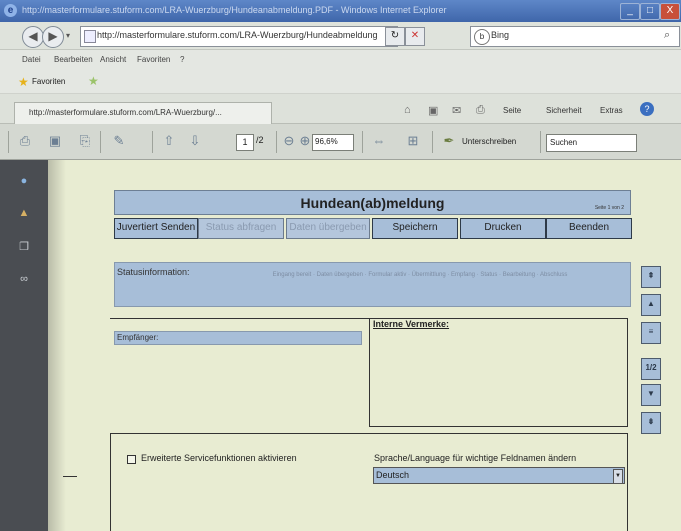  What do you see at coordinates (25, 141) in the screenshot?
I see `print-pdf-icon: ⎙` at bounding box center [25, 141].